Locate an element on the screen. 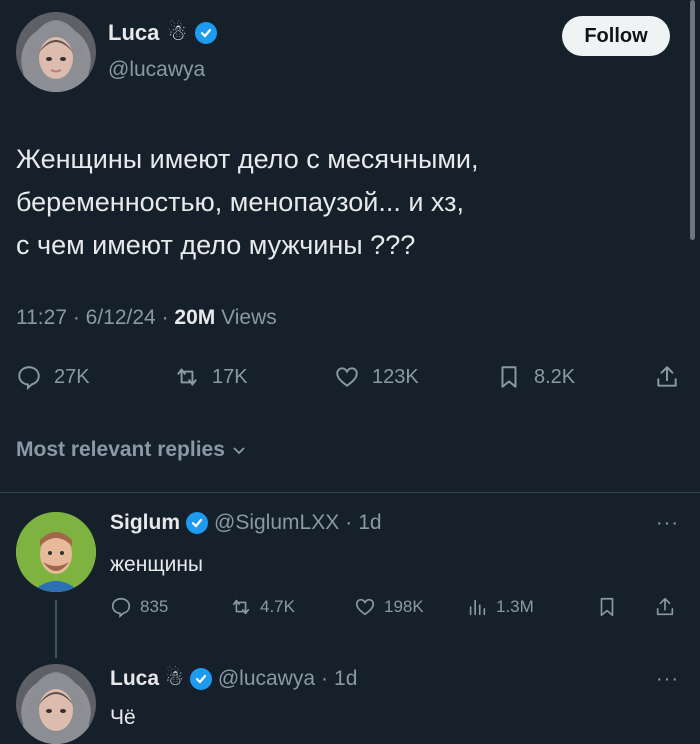 The height and width of the screenshot is (744, 700). like-count: 123K is located at coordinates (395, 376).